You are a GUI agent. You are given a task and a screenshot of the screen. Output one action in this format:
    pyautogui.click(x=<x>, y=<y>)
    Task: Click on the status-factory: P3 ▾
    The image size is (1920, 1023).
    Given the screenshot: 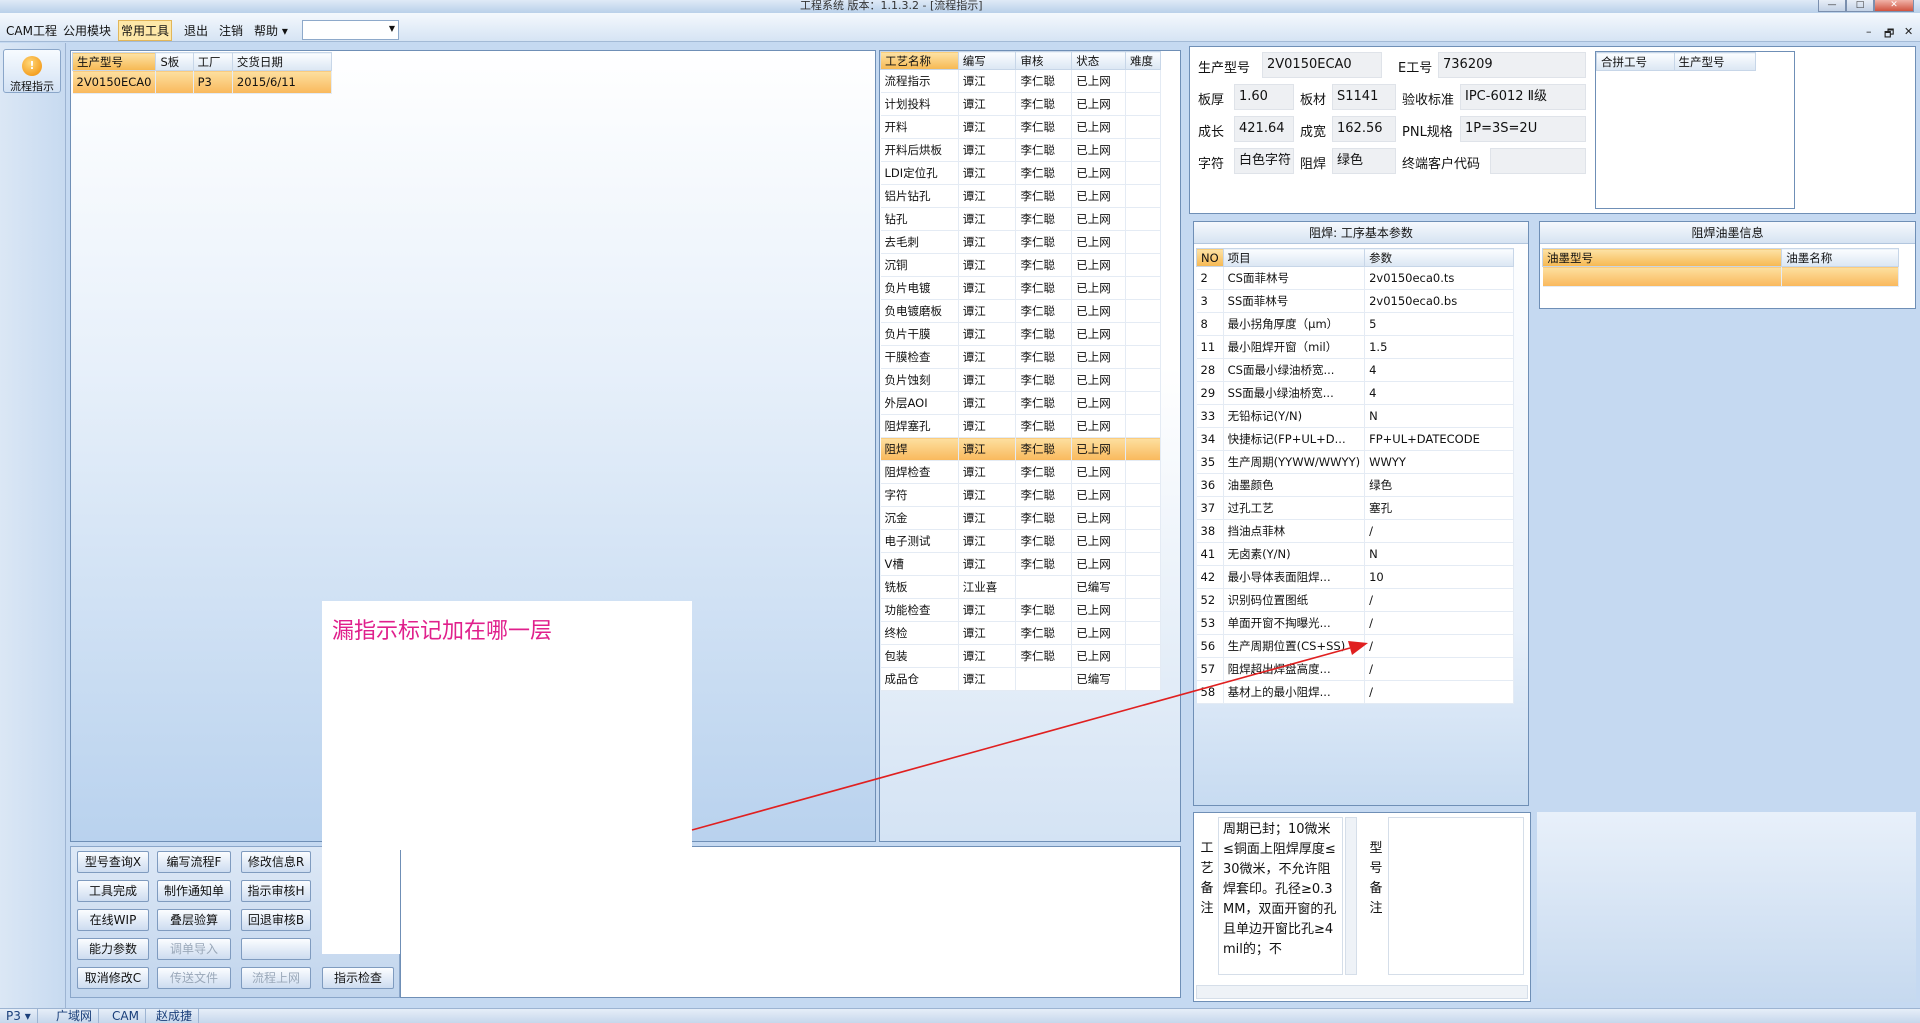 What is the action you would take?
    pyautogui.click(x=19, y=1016)
    